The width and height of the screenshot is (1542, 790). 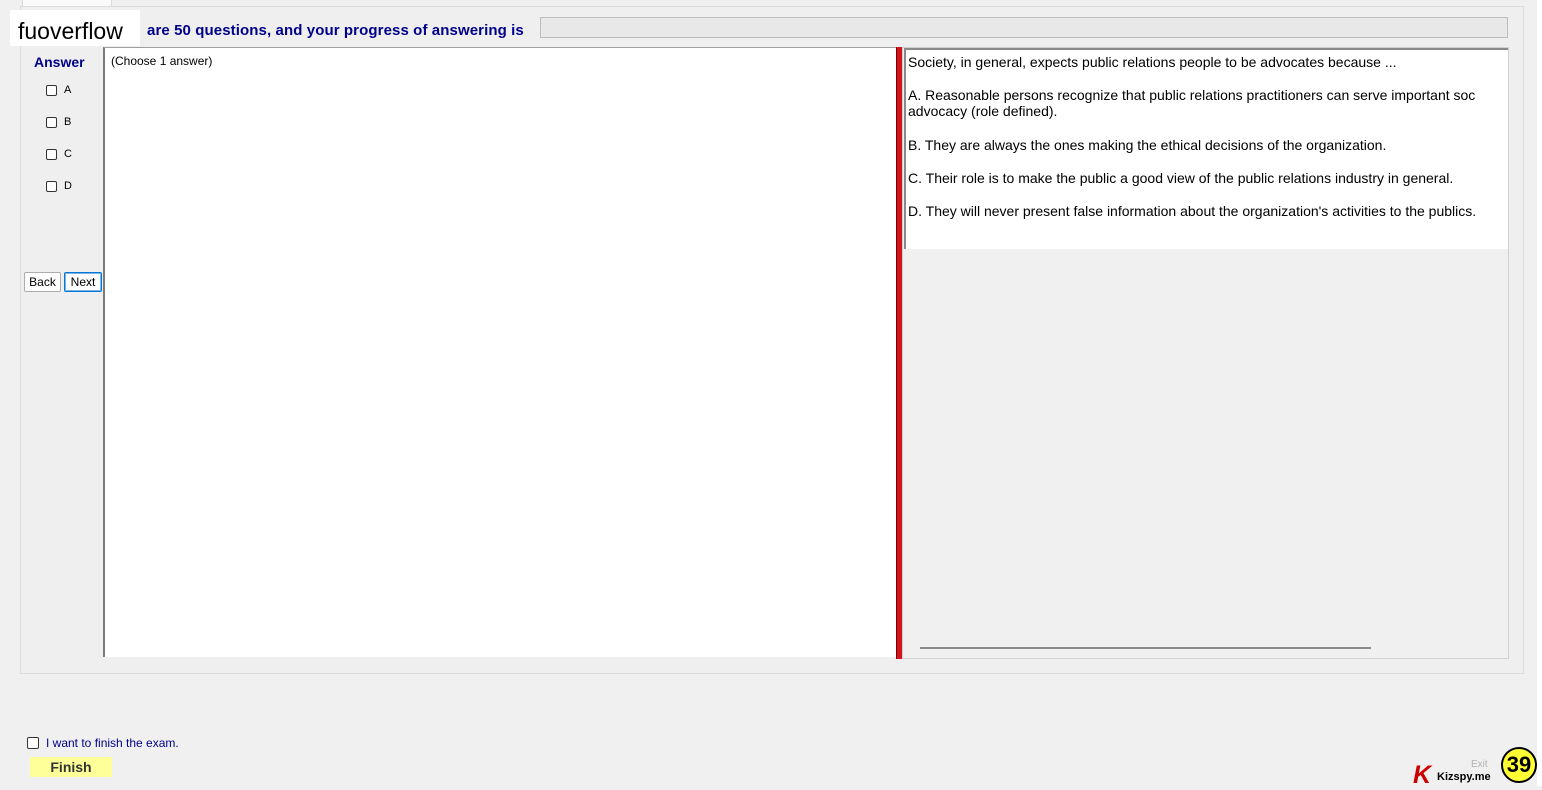 I want to click on finish-checkbox, so click(x=33, y=743).